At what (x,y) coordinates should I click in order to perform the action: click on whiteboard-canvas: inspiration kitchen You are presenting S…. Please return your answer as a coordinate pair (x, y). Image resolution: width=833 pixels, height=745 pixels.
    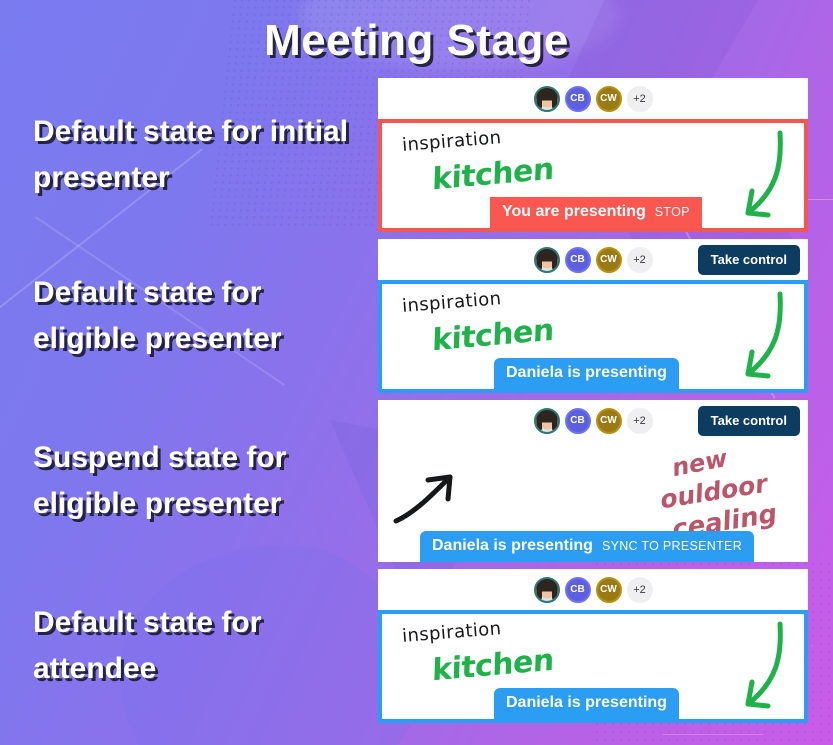
    Looking at the image, I should click on (593, 175).